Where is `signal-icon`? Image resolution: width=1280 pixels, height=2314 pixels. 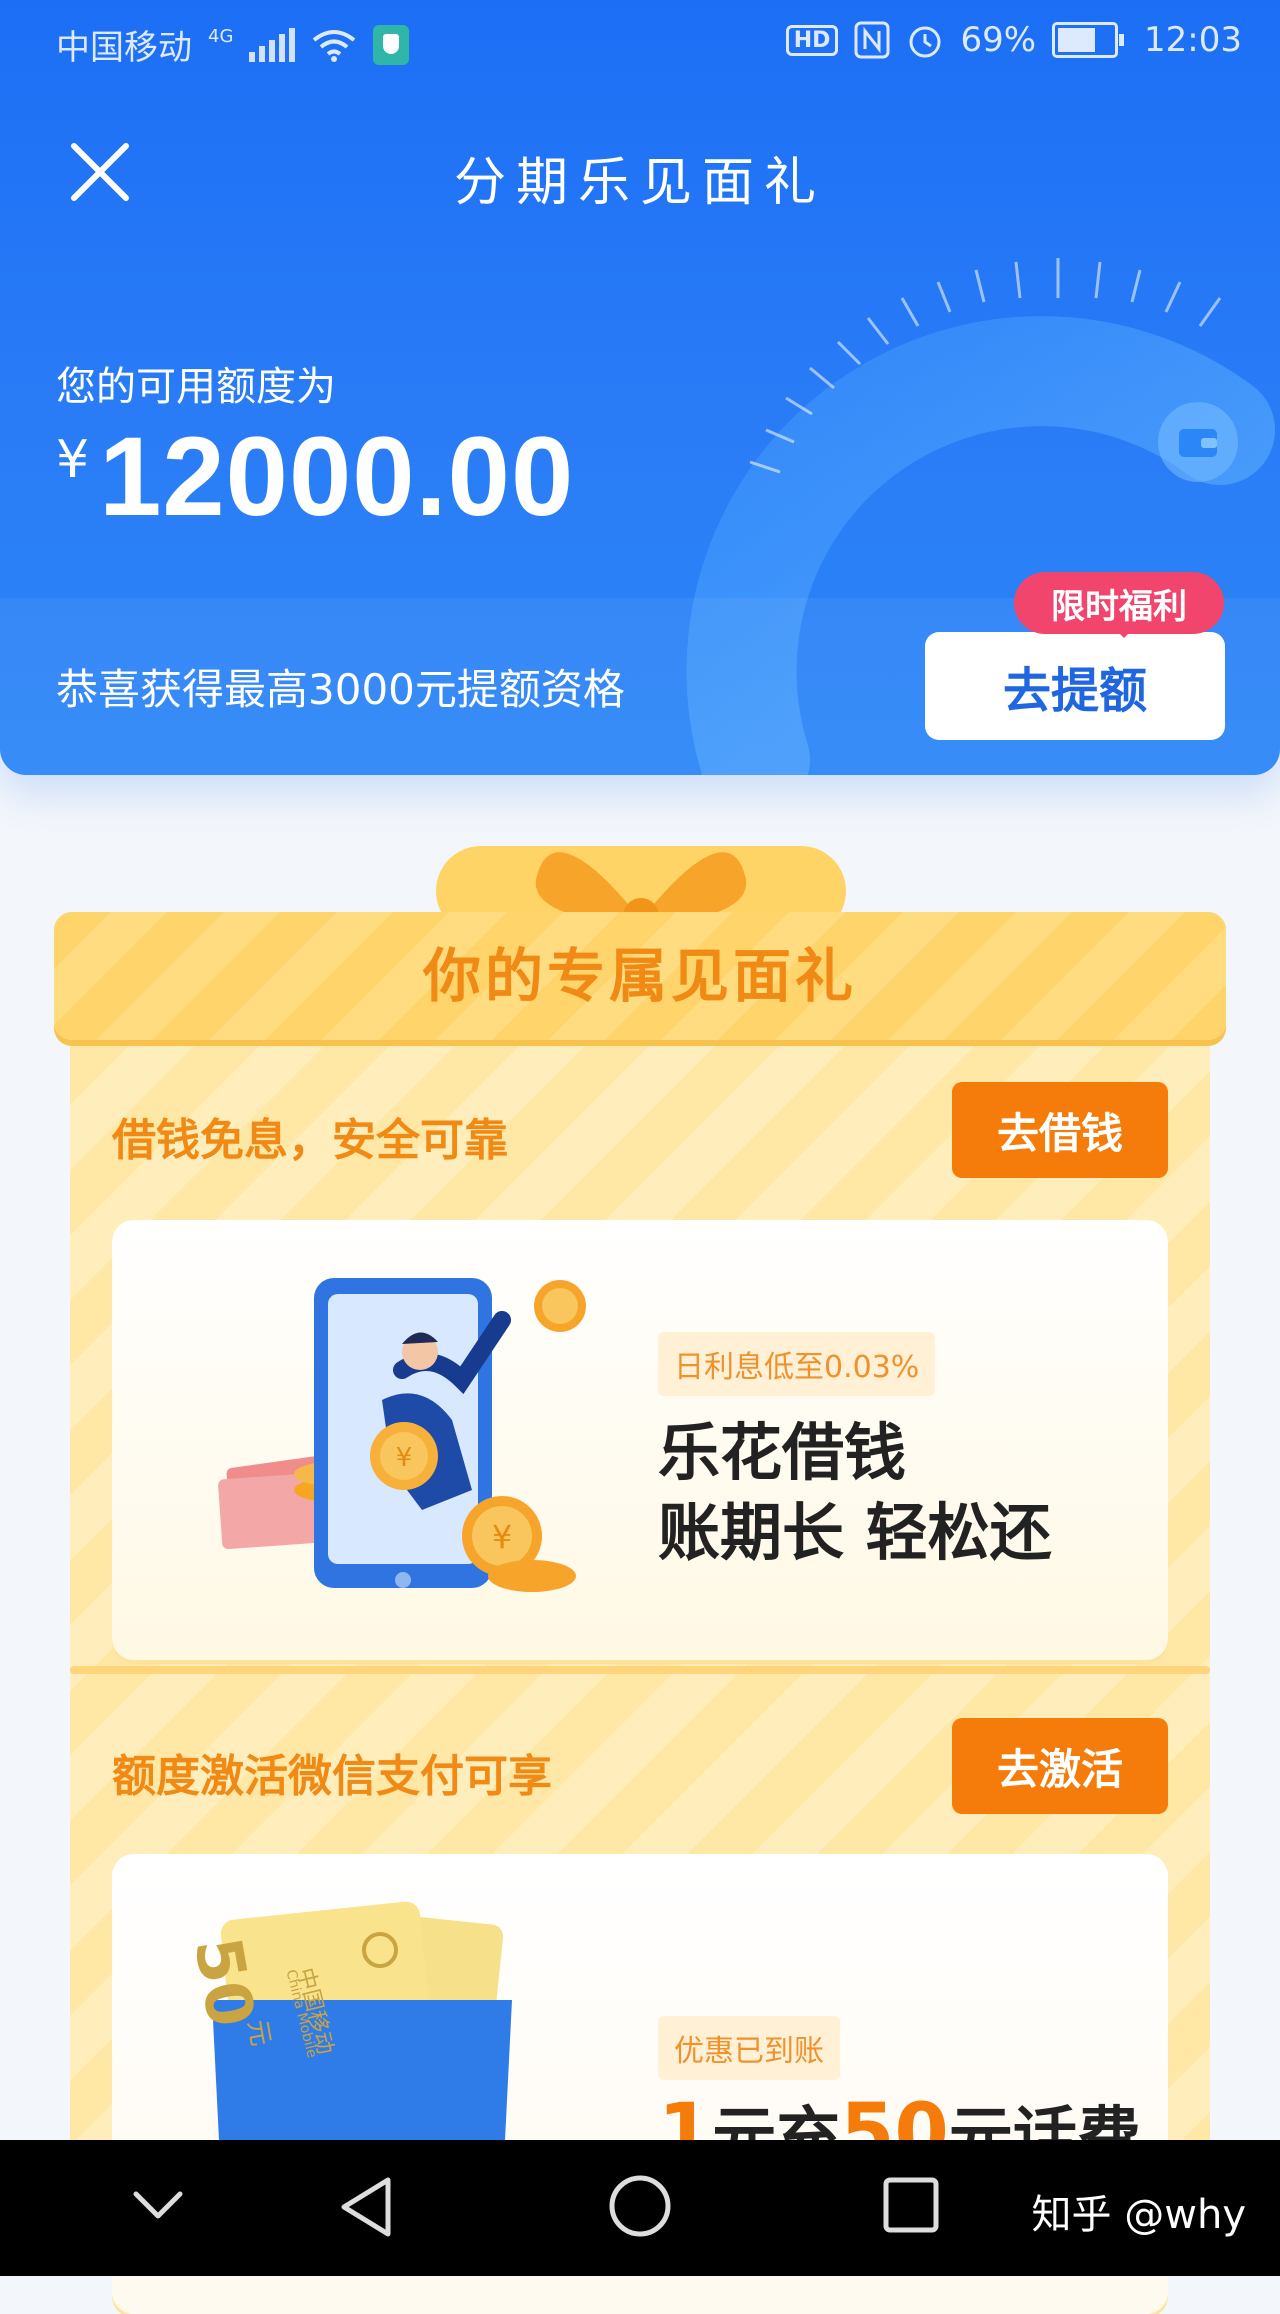 signal-icon is located at coordinates (272, 44).